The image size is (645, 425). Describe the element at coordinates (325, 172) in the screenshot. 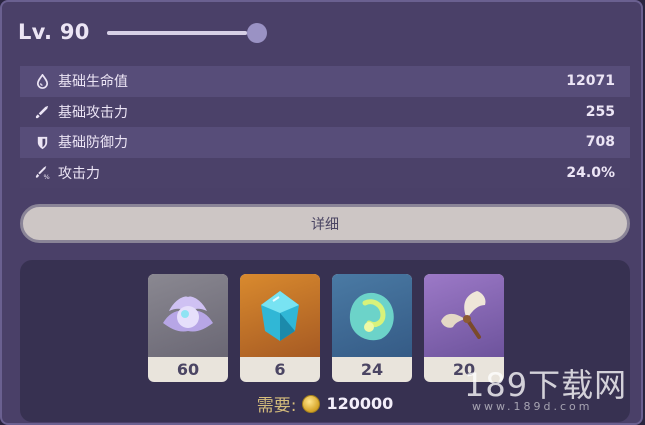

I see `stat-row-atk-bonus: % 攻击力 24.0%` at that location.